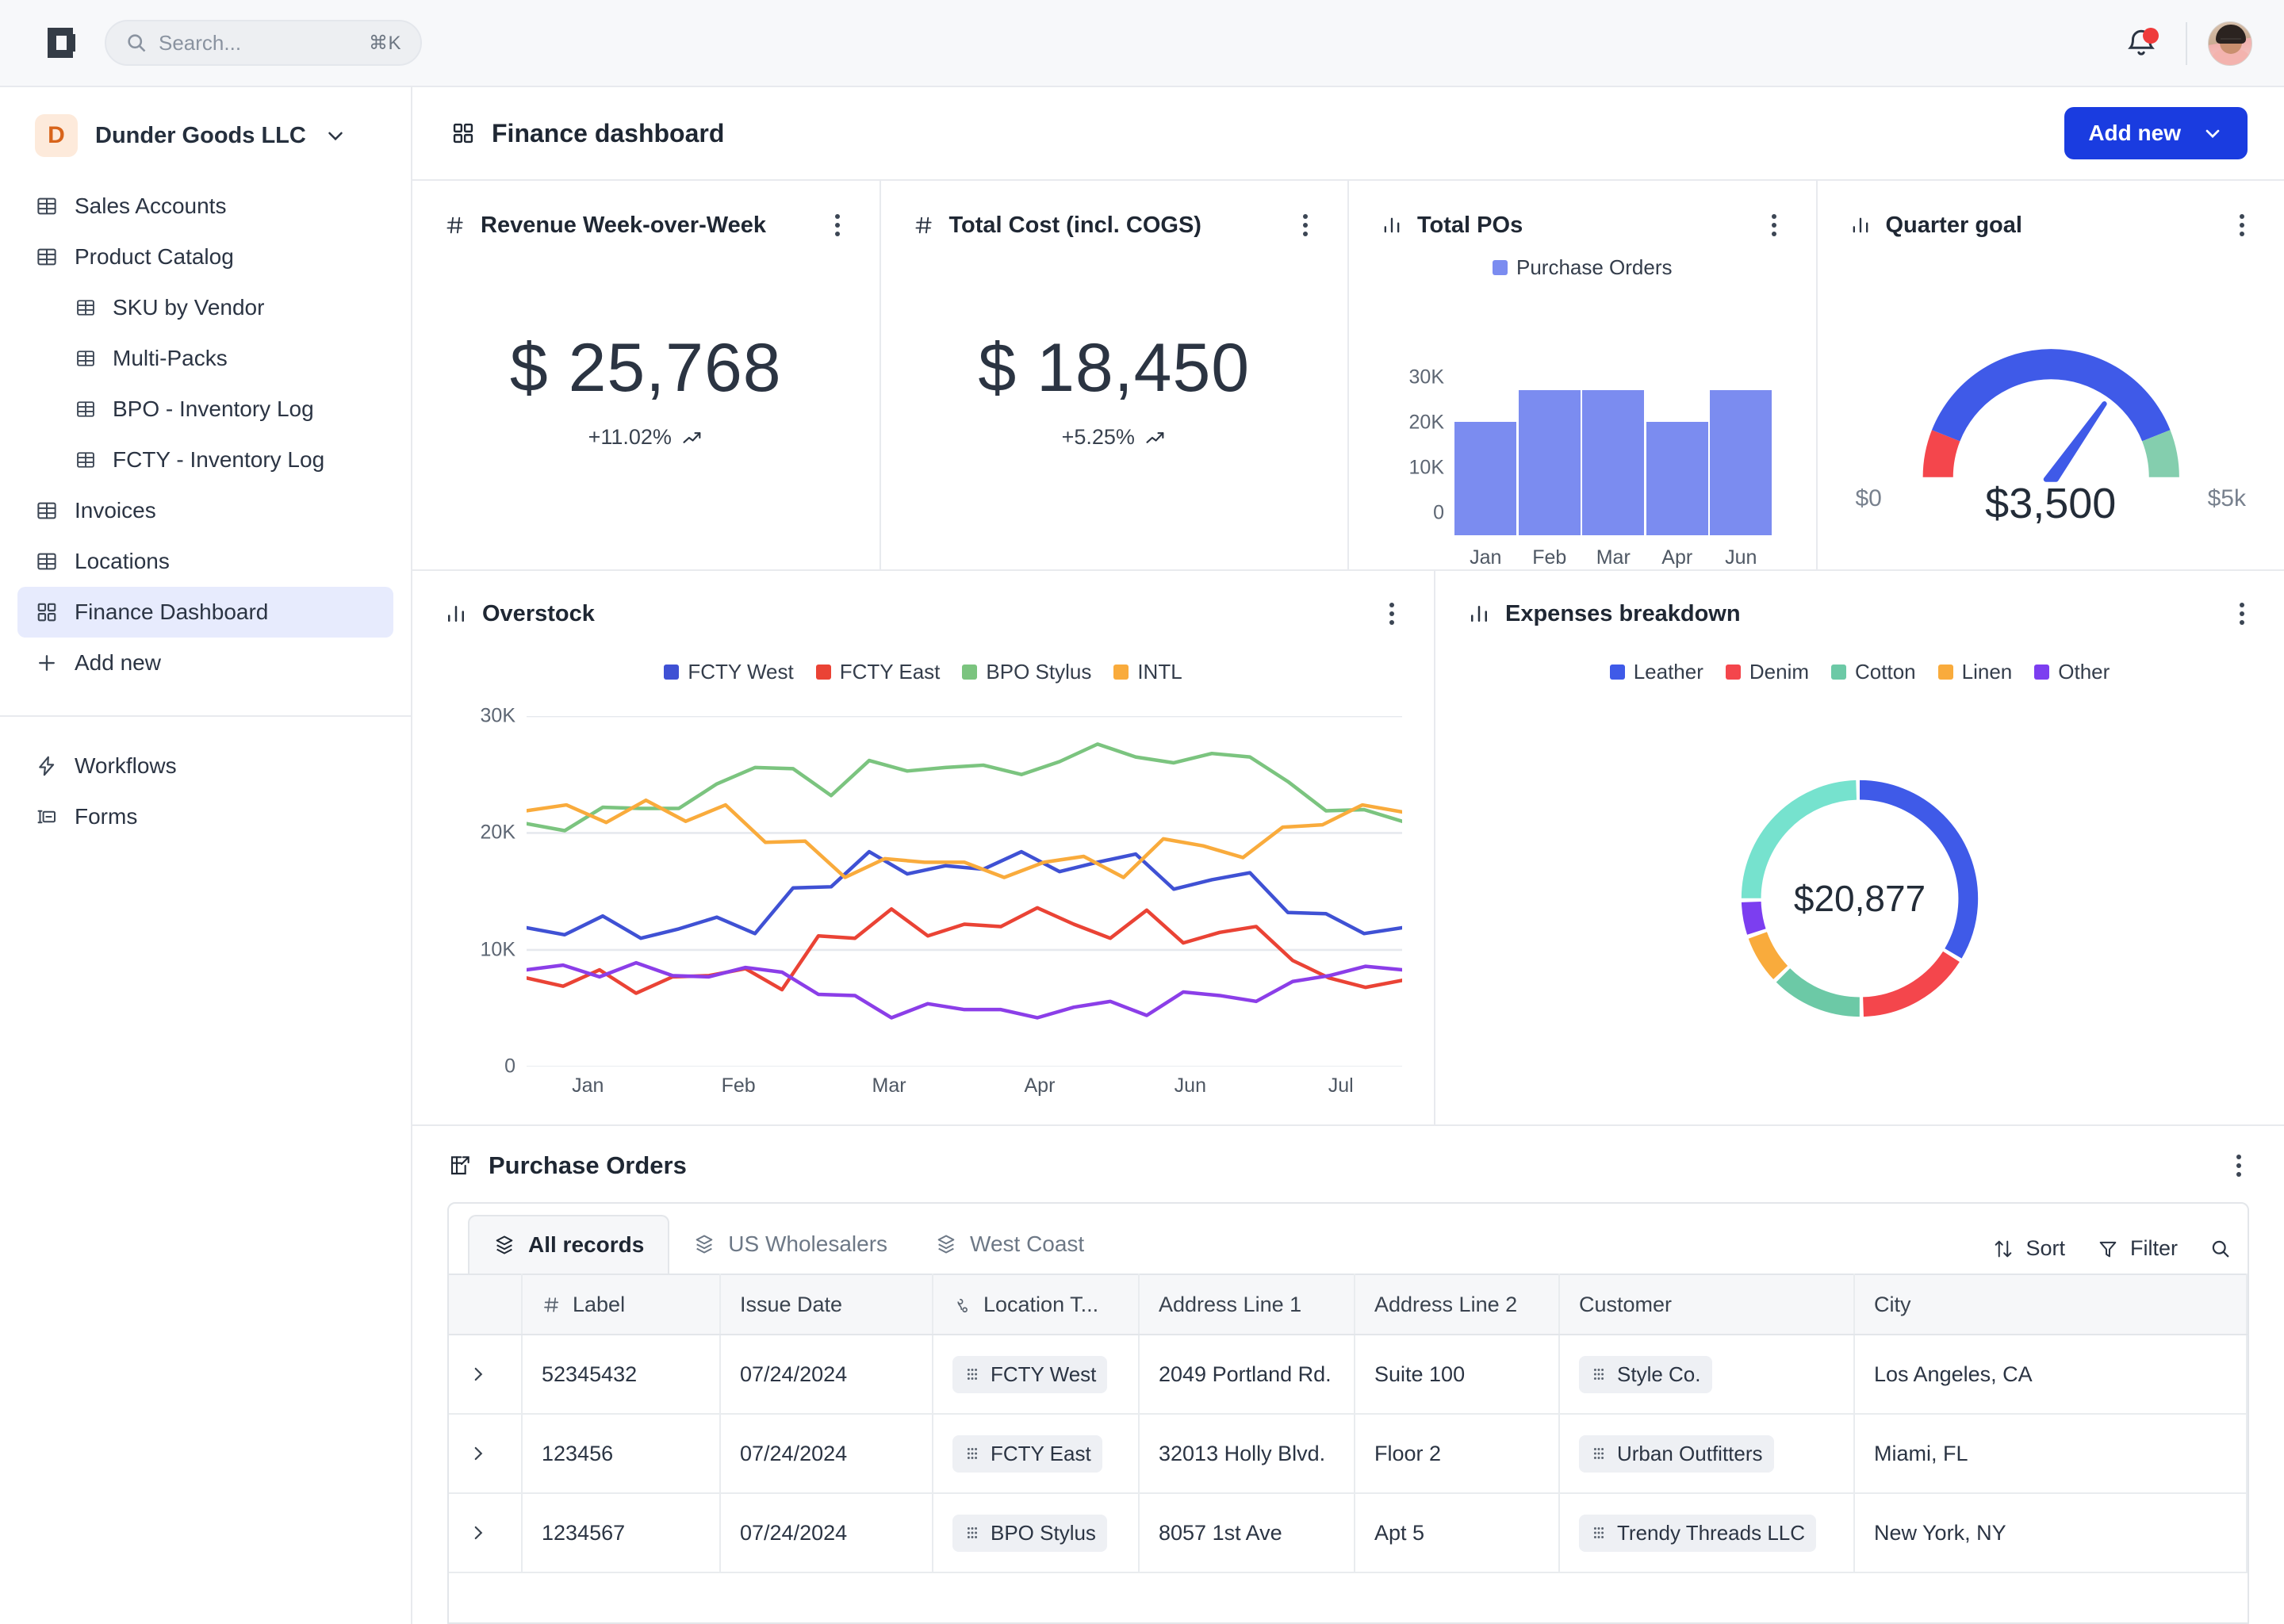 This screenshot has width=2284, height=1624. I want to click on cell-address-line-1: 8057 1st Ave, so click(1247, 1533).